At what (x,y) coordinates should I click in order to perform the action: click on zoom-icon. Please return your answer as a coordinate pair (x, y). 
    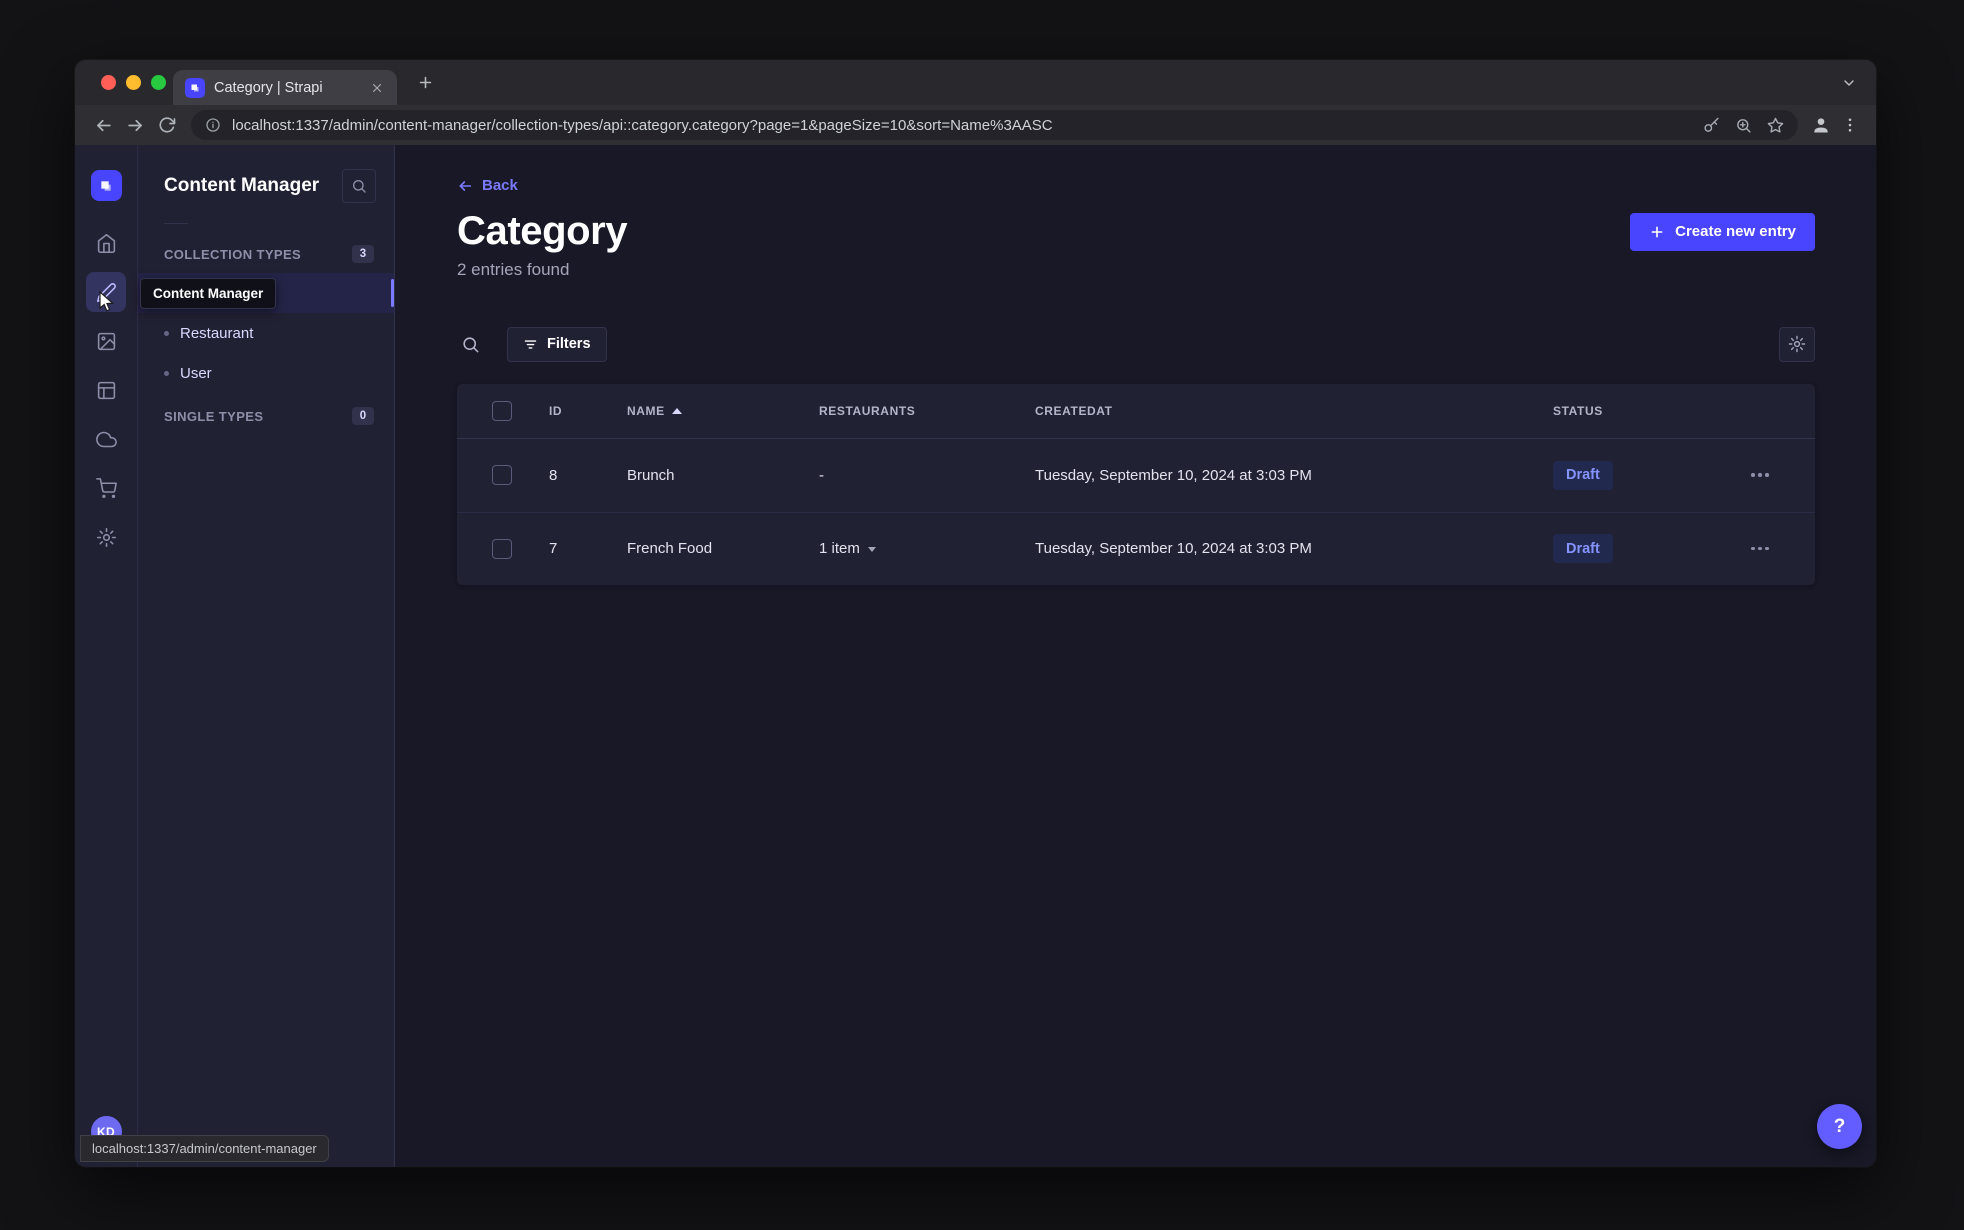
    Looking at the image, I should click on (1743, 125).